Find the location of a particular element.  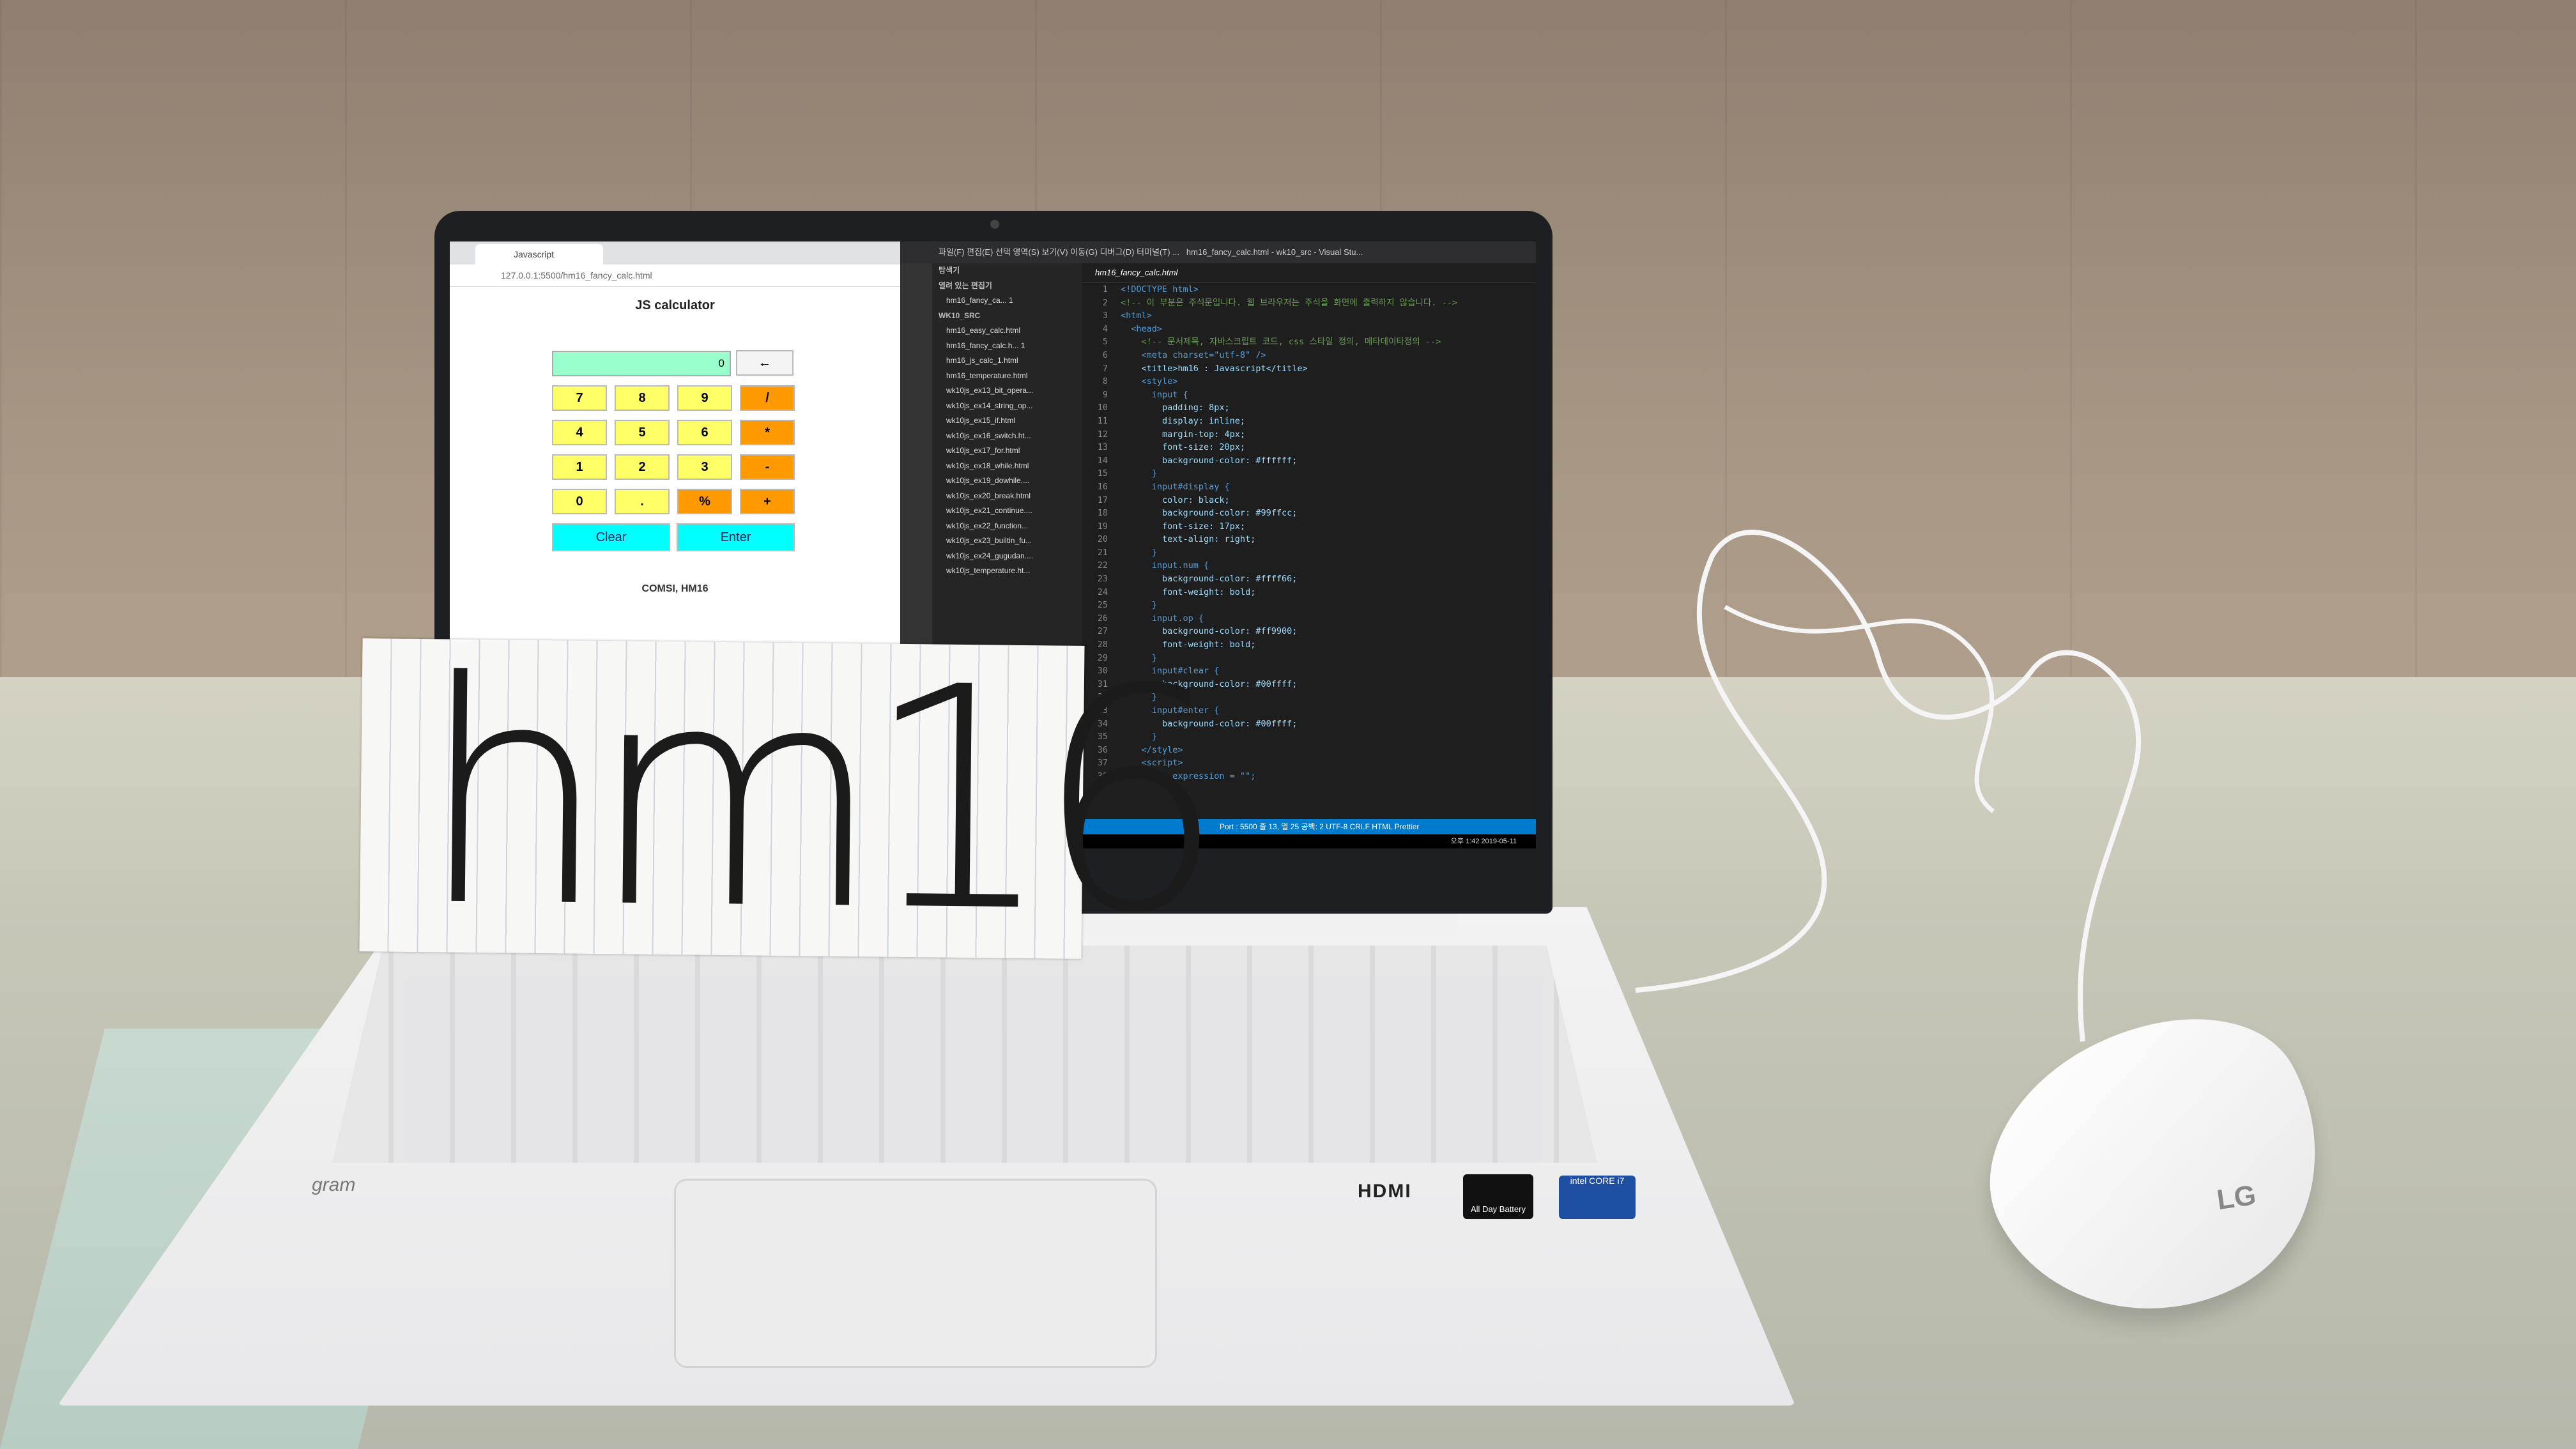

mouse-brand: LG is located at coordinates (2236, 1197).